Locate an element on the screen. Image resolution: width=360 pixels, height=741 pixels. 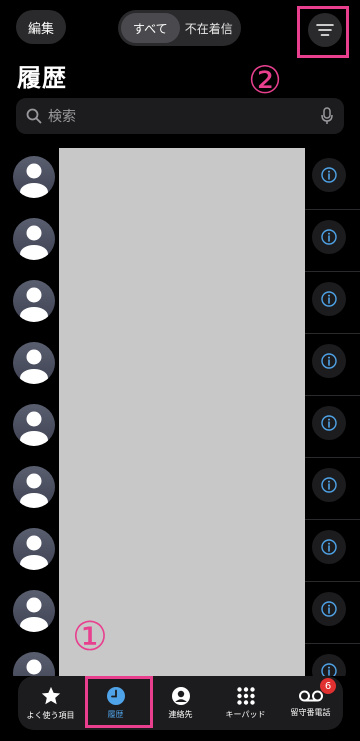
highlight-box-filter is located at coordinates (323, 32).